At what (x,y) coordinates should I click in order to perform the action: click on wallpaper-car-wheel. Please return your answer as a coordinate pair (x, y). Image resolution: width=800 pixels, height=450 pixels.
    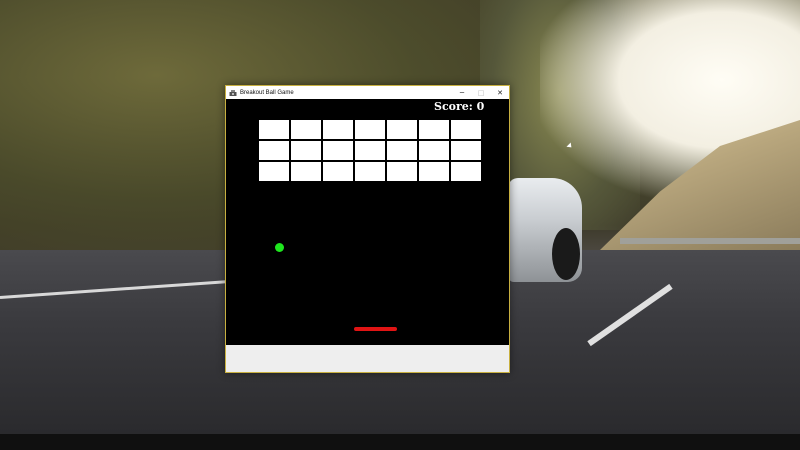
    Looking at the image, I should click on (566, 254).